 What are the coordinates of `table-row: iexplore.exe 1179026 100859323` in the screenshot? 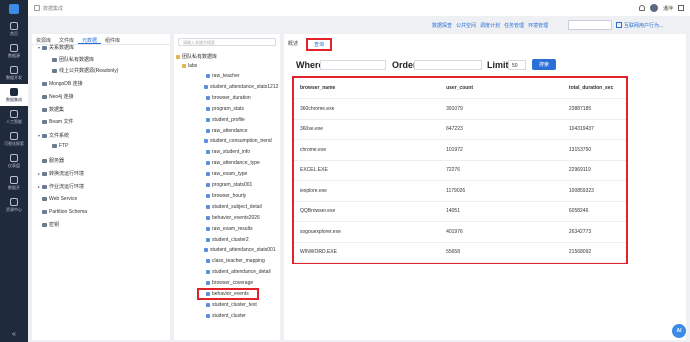 It's located at (460, 191).